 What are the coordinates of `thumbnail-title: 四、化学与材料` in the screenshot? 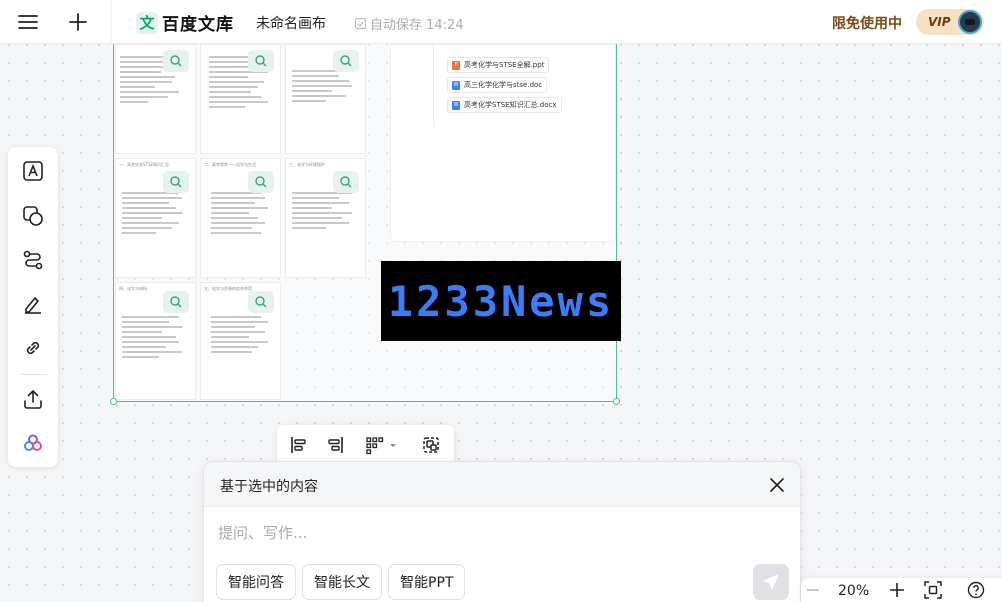 It's located at (133, 288).